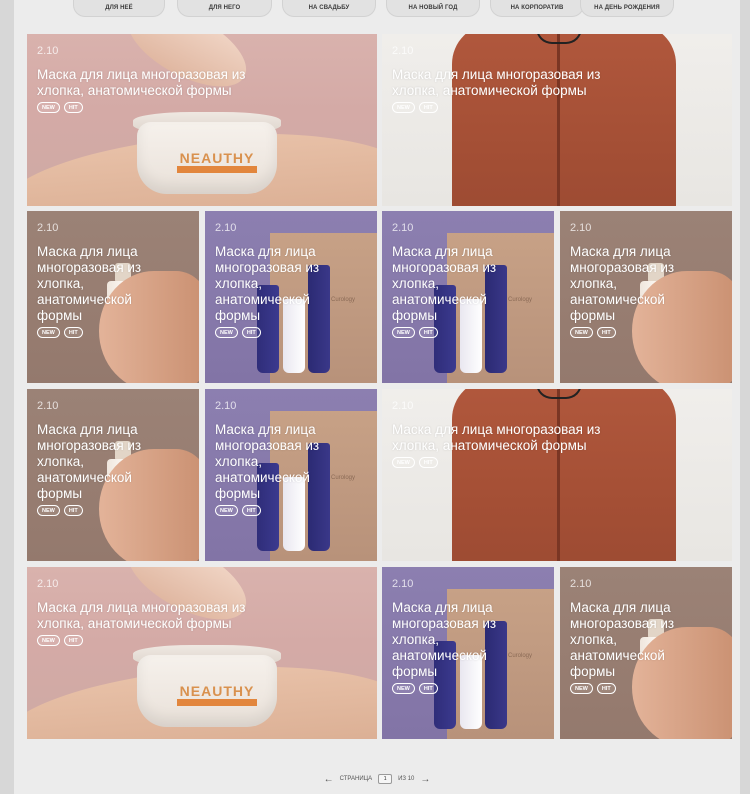 The width and height of the screenshot is (750, 794). I want to click on filter-chip-wedding: НА СВАДЬБУ, so click(329, 8).